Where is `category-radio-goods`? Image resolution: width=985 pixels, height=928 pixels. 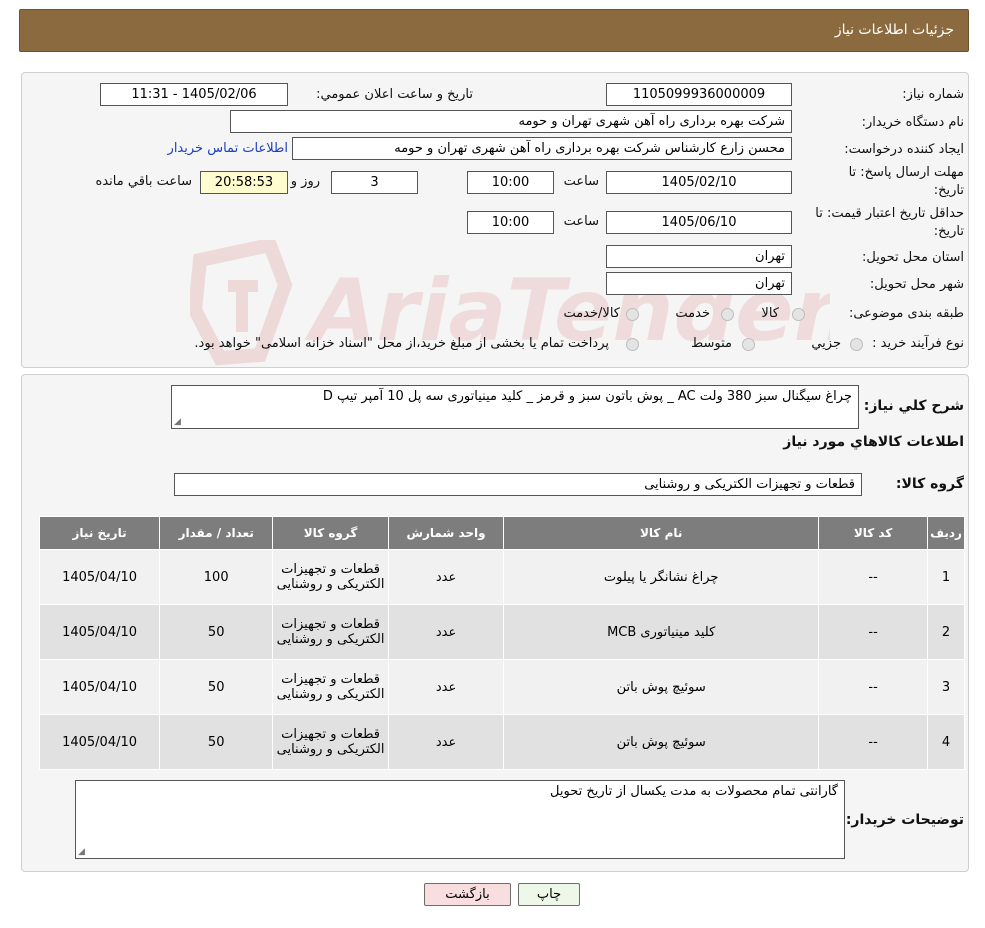
category-radio-goods is located at coordinates (798, 314).